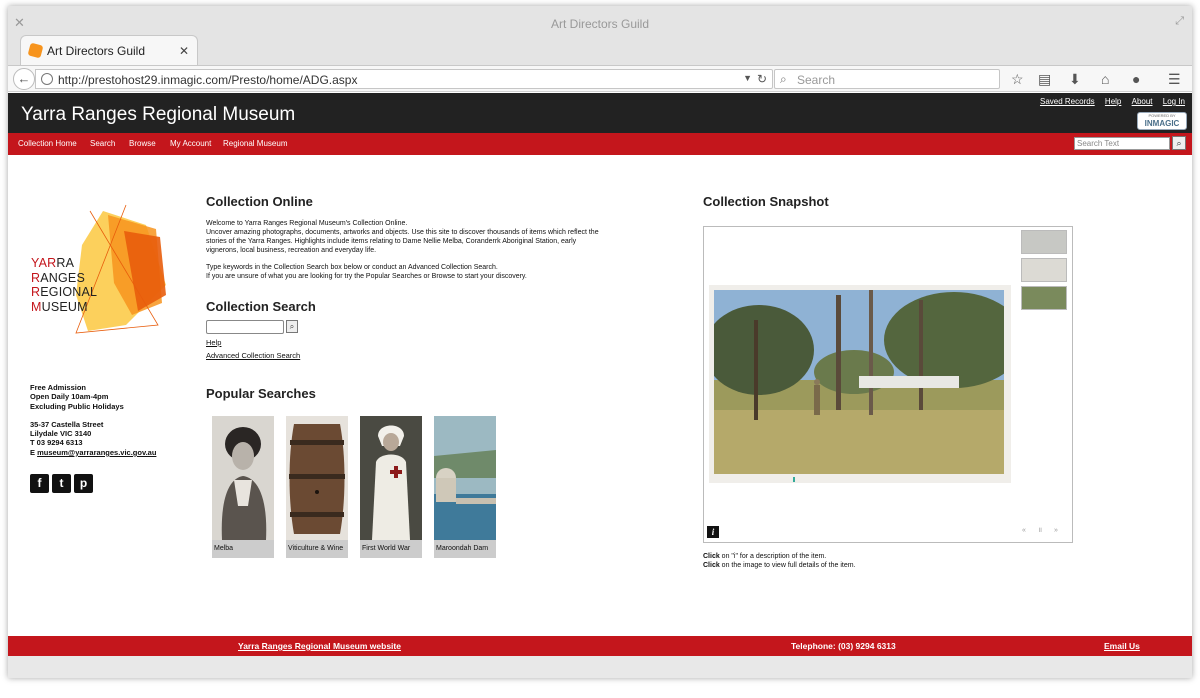  I want to click on footer-phone: Telephone: (03) 9294 6313, so click(843, 646).